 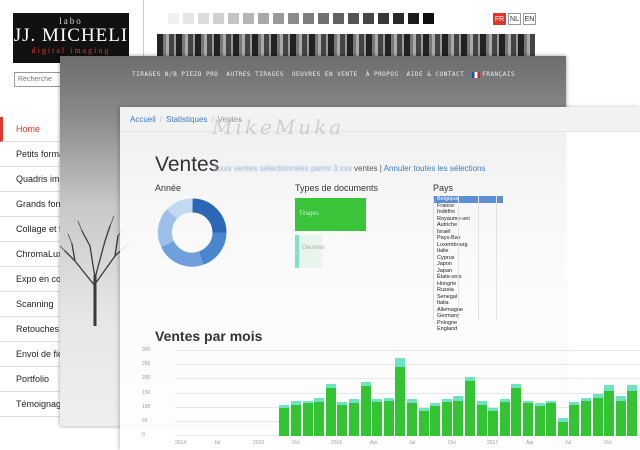 I want to click on logo-sub-text: digital imaging, so click(x=71, y=50).